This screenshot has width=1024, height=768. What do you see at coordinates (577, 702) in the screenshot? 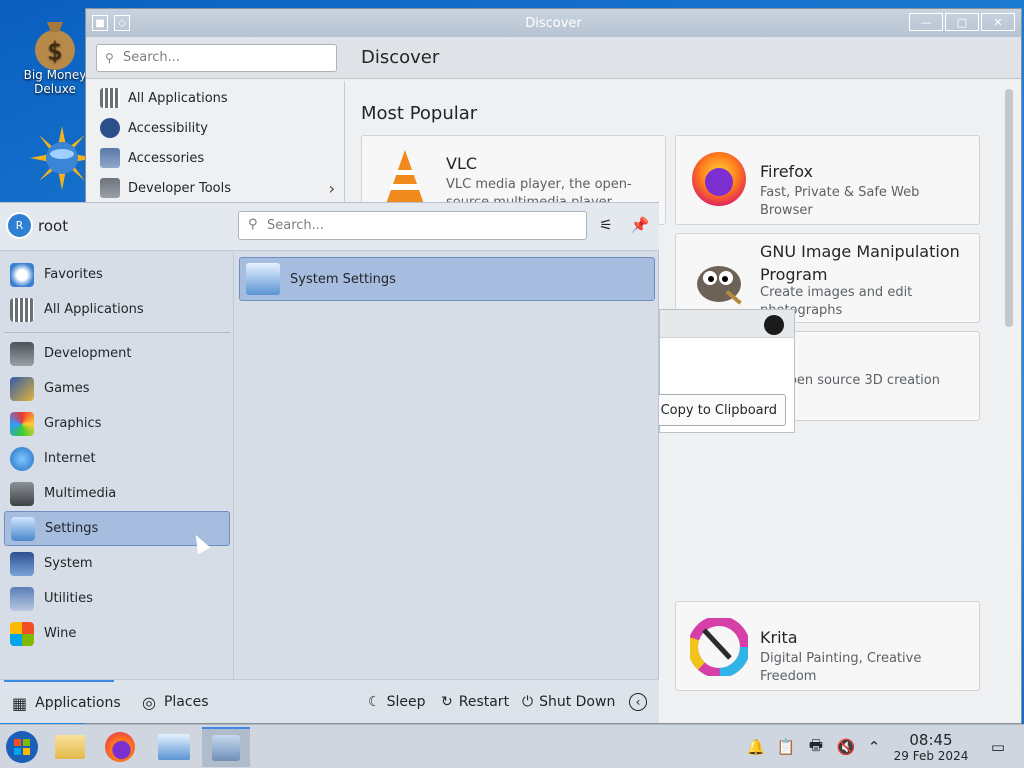
I see `button-label: Shut Down` at bounding box center [577, 702].